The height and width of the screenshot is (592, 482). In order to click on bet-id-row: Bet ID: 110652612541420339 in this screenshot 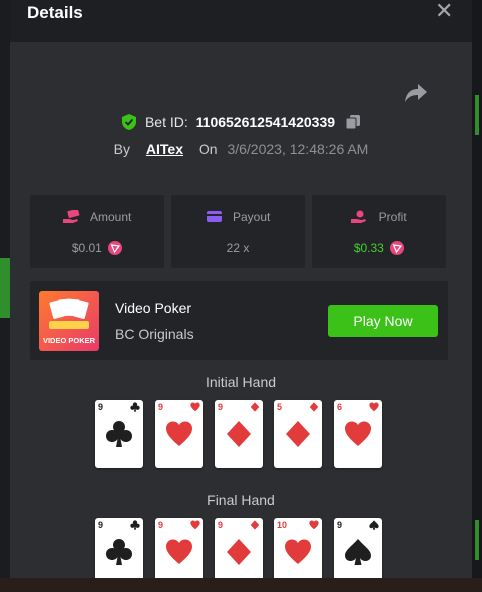, I will do `click(241, 123)`.